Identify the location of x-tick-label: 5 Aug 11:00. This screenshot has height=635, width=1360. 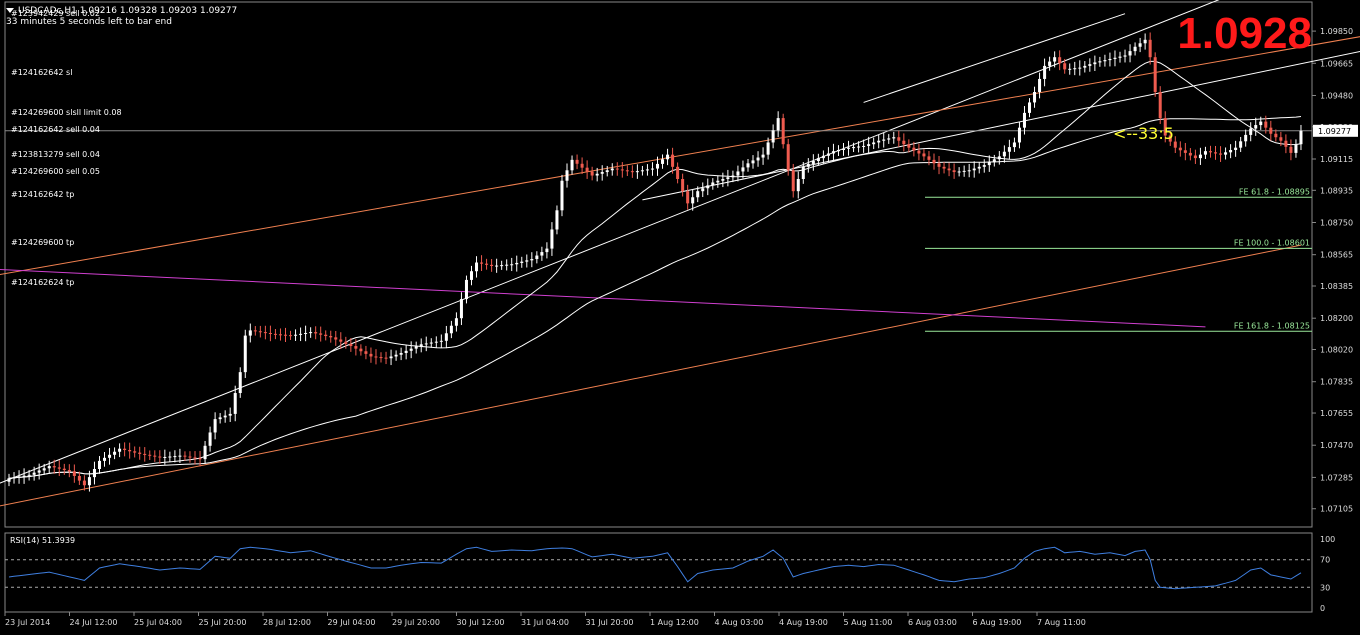
(868, 622).